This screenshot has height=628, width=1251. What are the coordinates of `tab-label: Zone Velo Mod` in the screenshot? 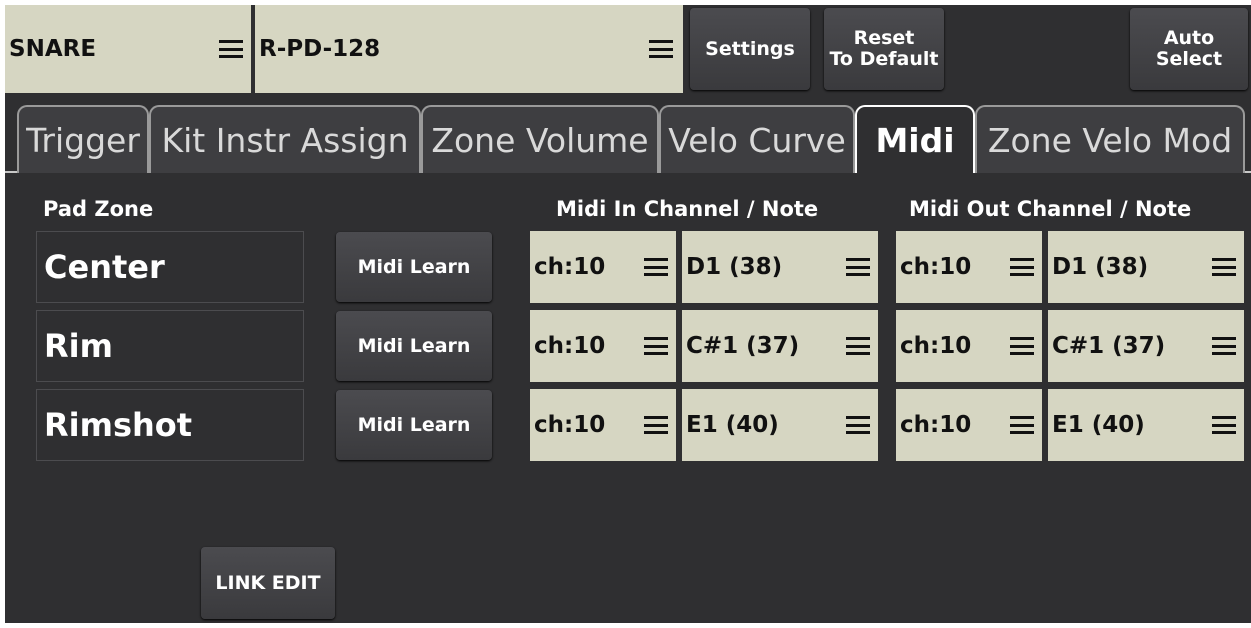 It's located at (1110, 140).